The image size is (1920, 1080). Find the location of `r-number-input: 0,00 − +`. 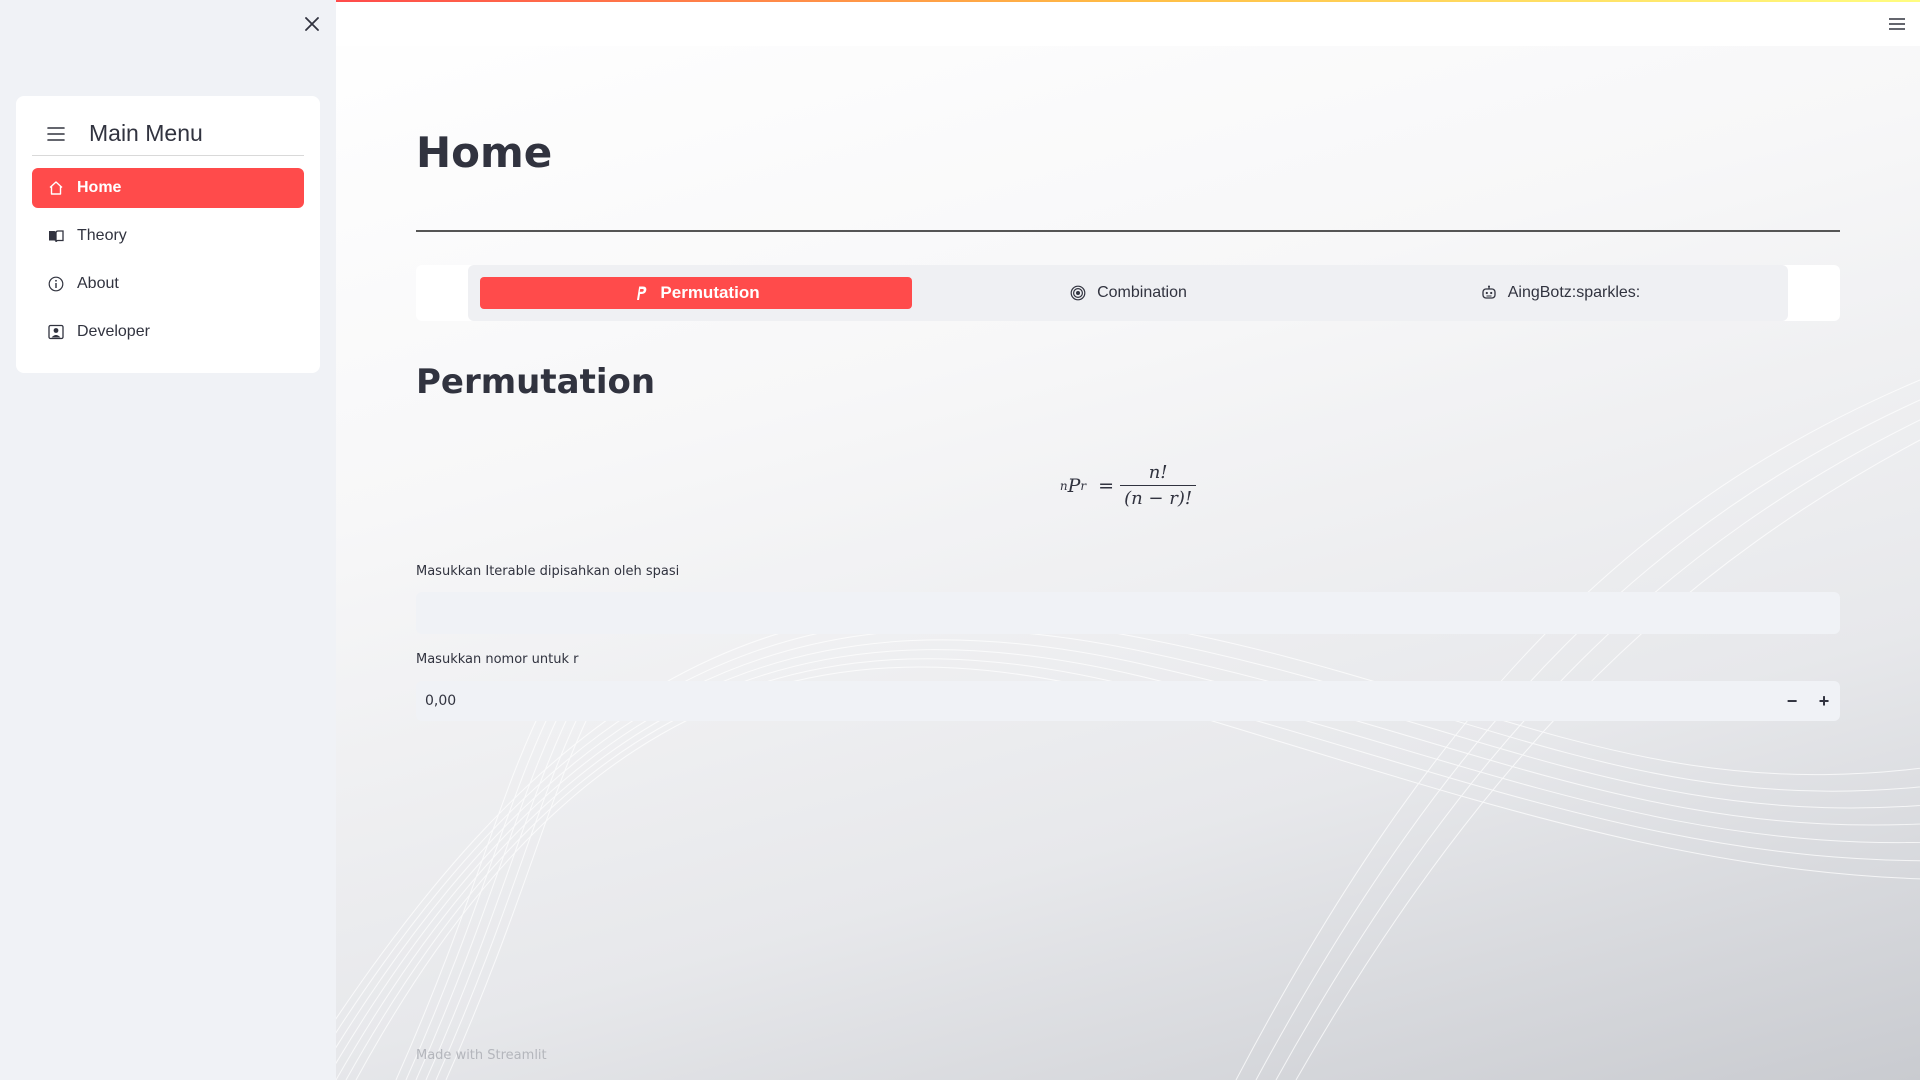

r-number-input: 0,00 − + is located at coordinates (1128, 701).